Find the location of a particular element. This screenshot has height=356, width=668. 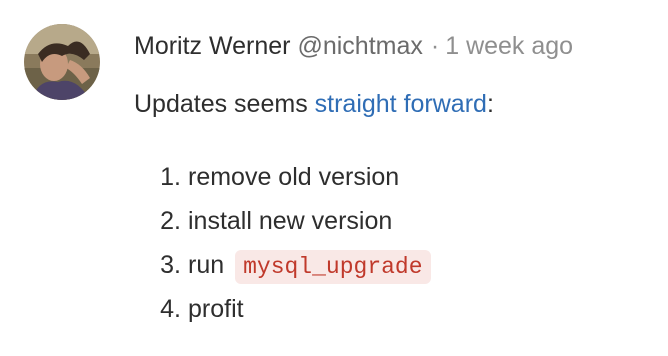

author-avatar is located at coordinates (62, 62).